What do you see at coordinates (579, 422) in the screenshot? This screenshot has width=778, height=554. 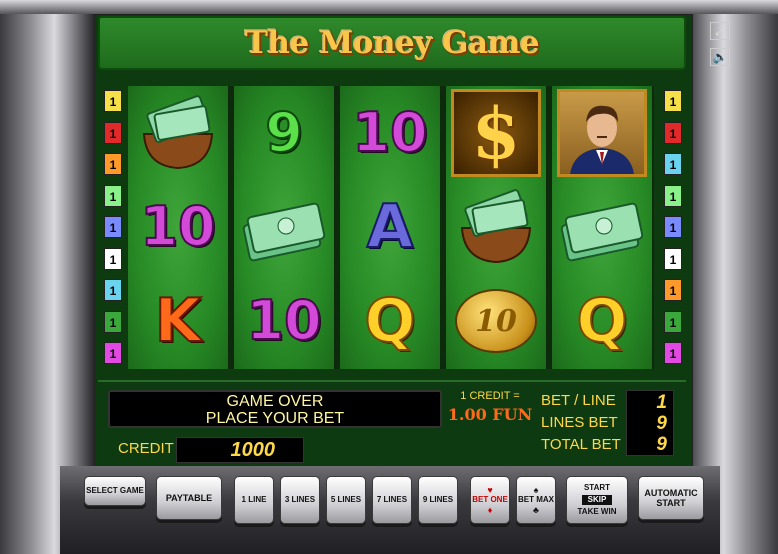 I see `lines-bet-label: LINES BET` at bounding box center [579, 422].